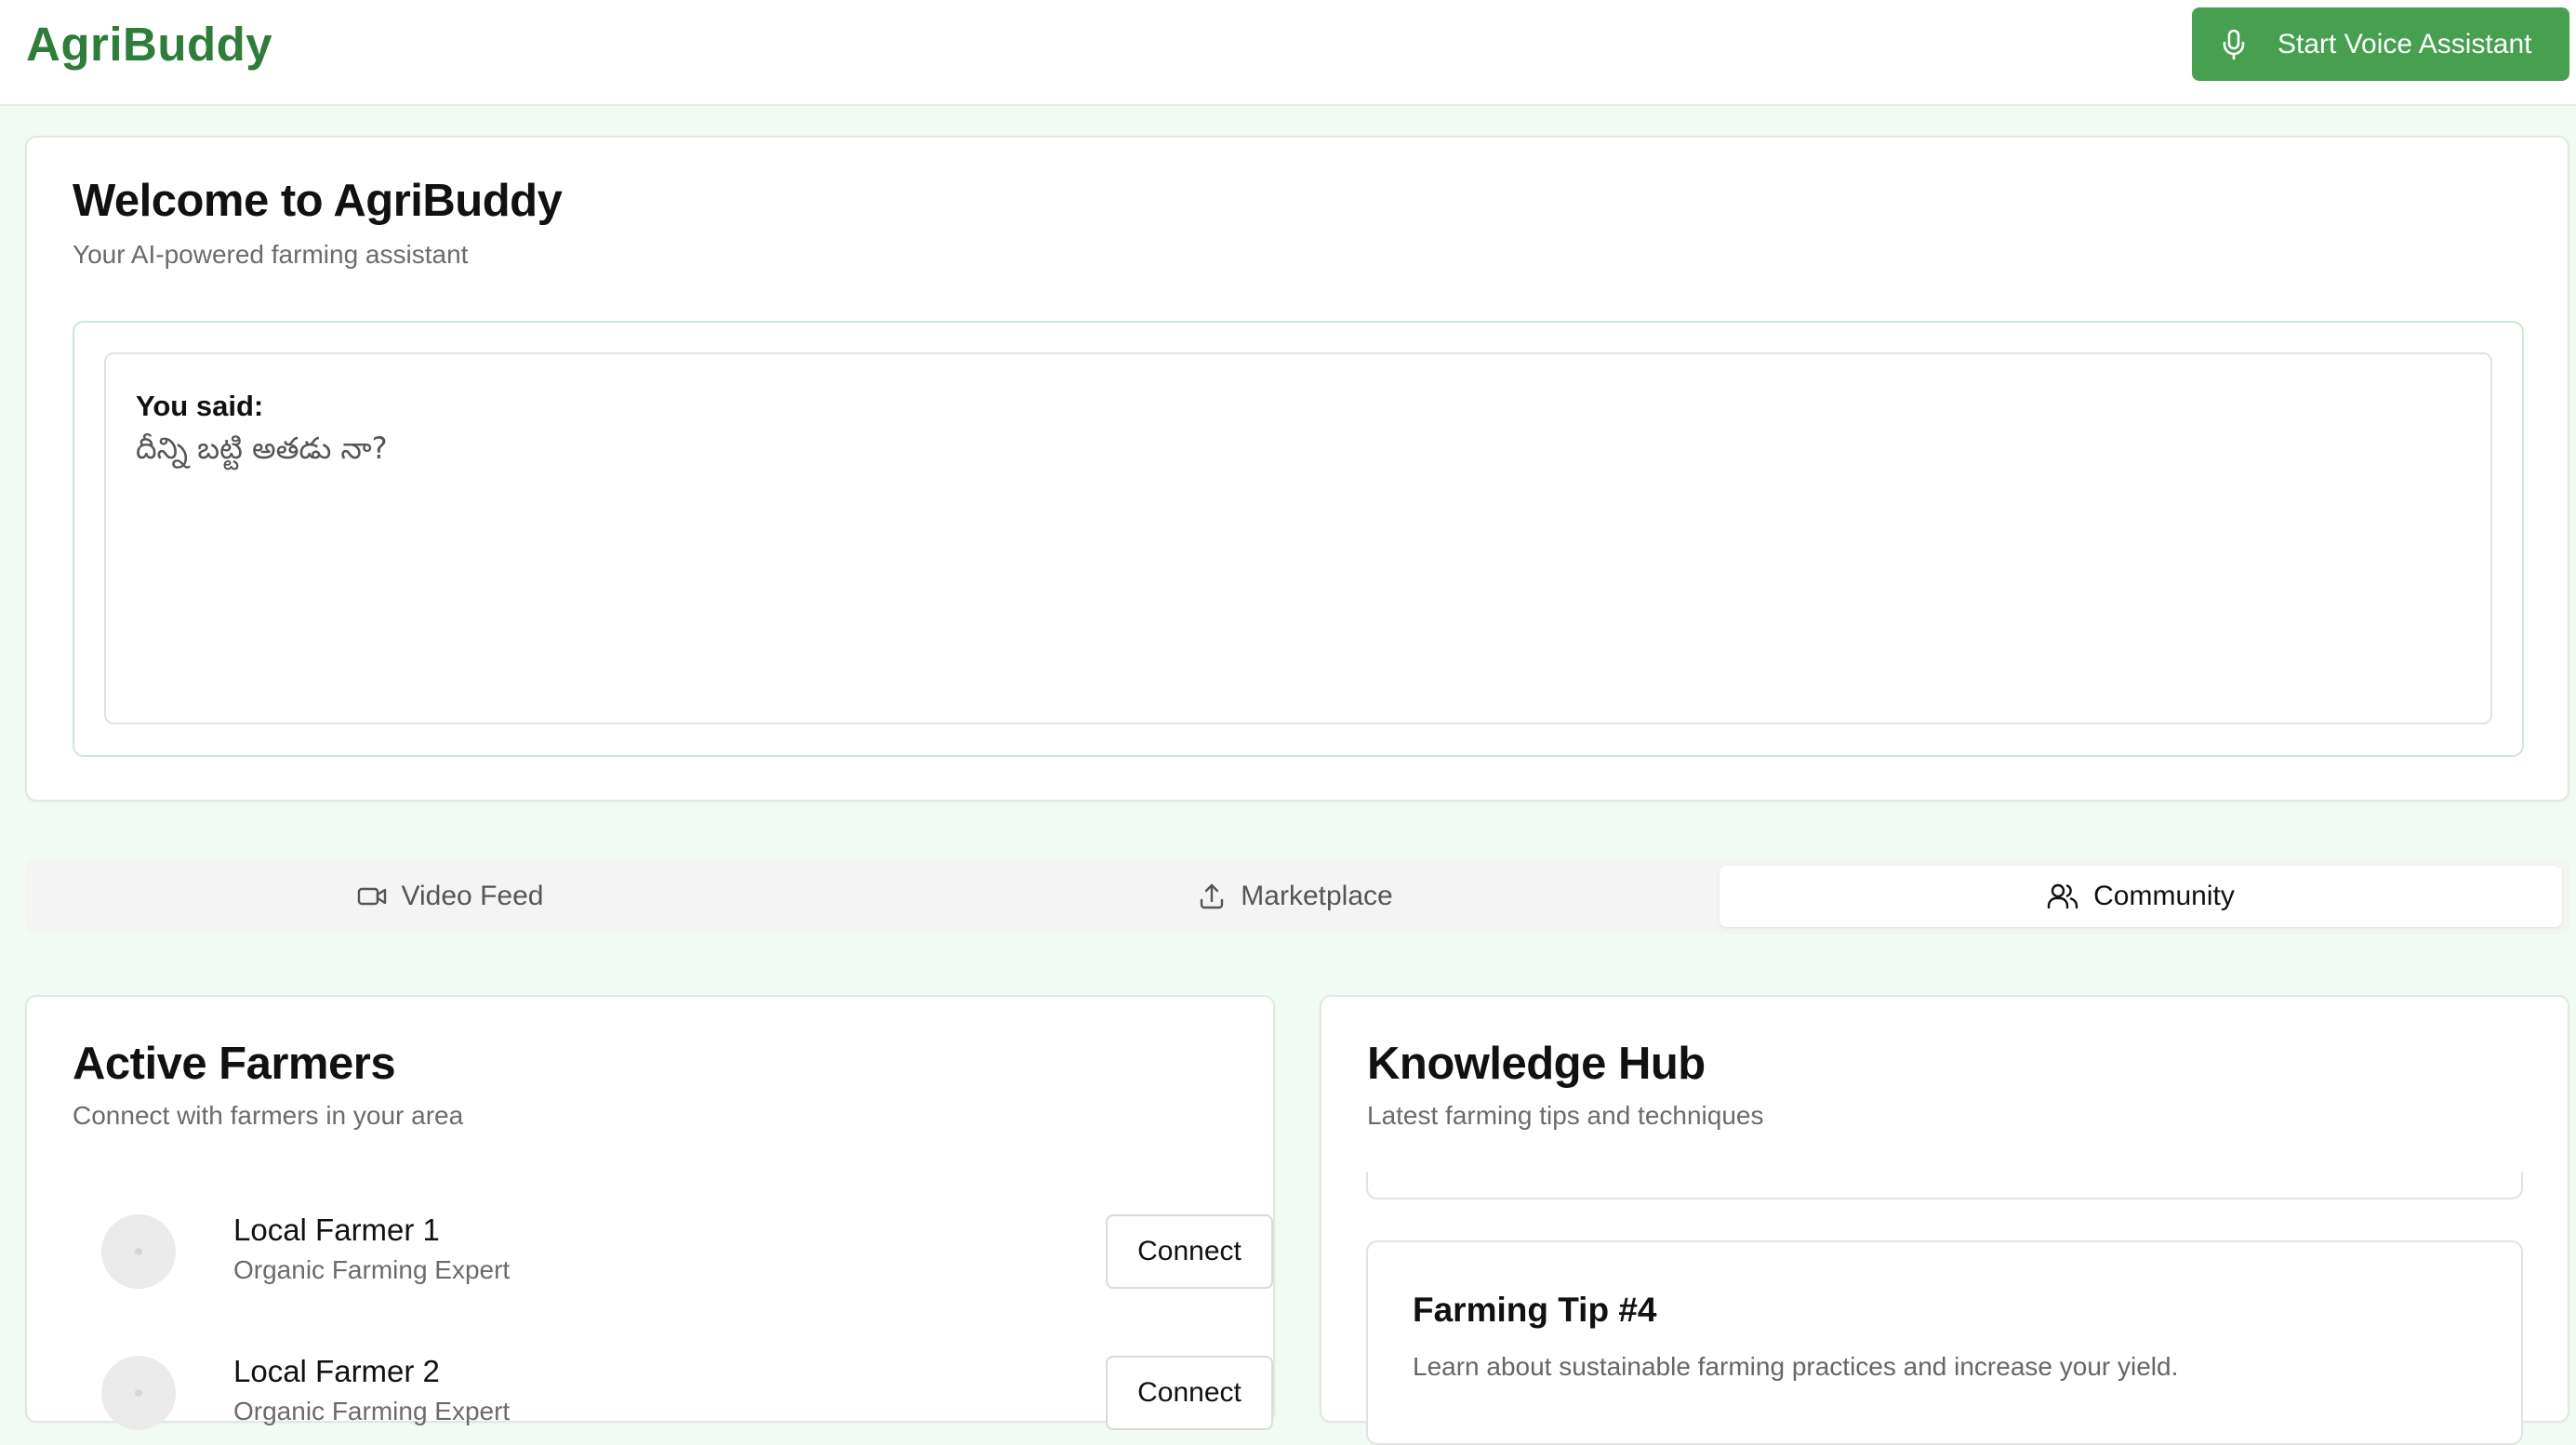 This screenshot has width=2576, height=1445. What do you see at coordinates (472, 896) in the screenshot?
I see `tab-label: Video Feed` at bounding box center [472, 896].